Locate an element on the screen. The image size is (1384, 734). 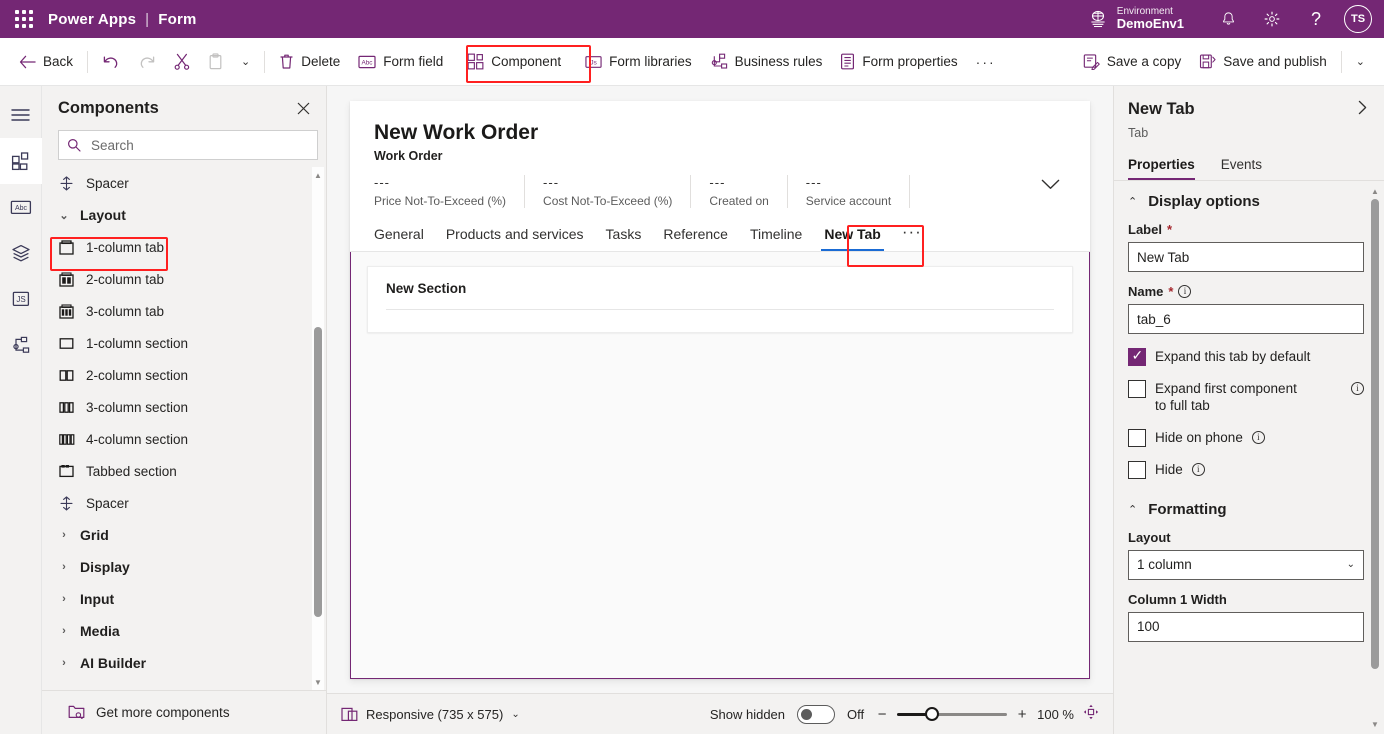
component-item-1-column-section: 1-column section is located at coordinates (181, 343).